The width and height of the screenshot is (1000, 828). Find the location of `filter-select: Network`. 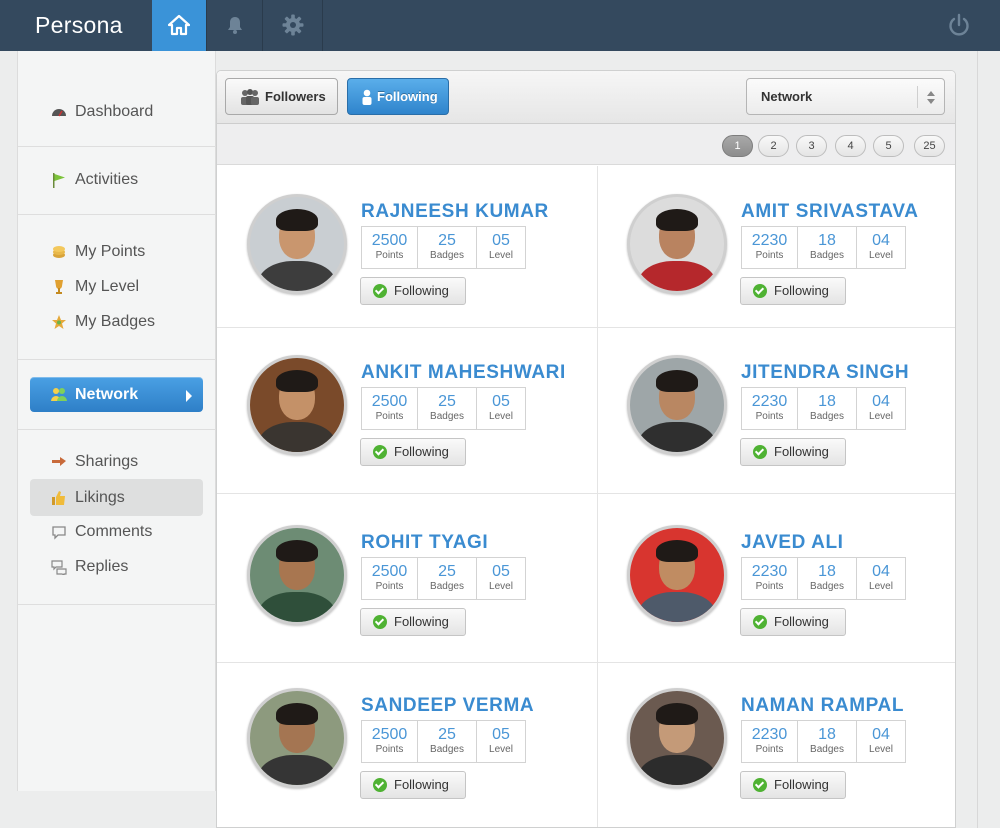

filter-select: Network is located at coordinates (845, 96).